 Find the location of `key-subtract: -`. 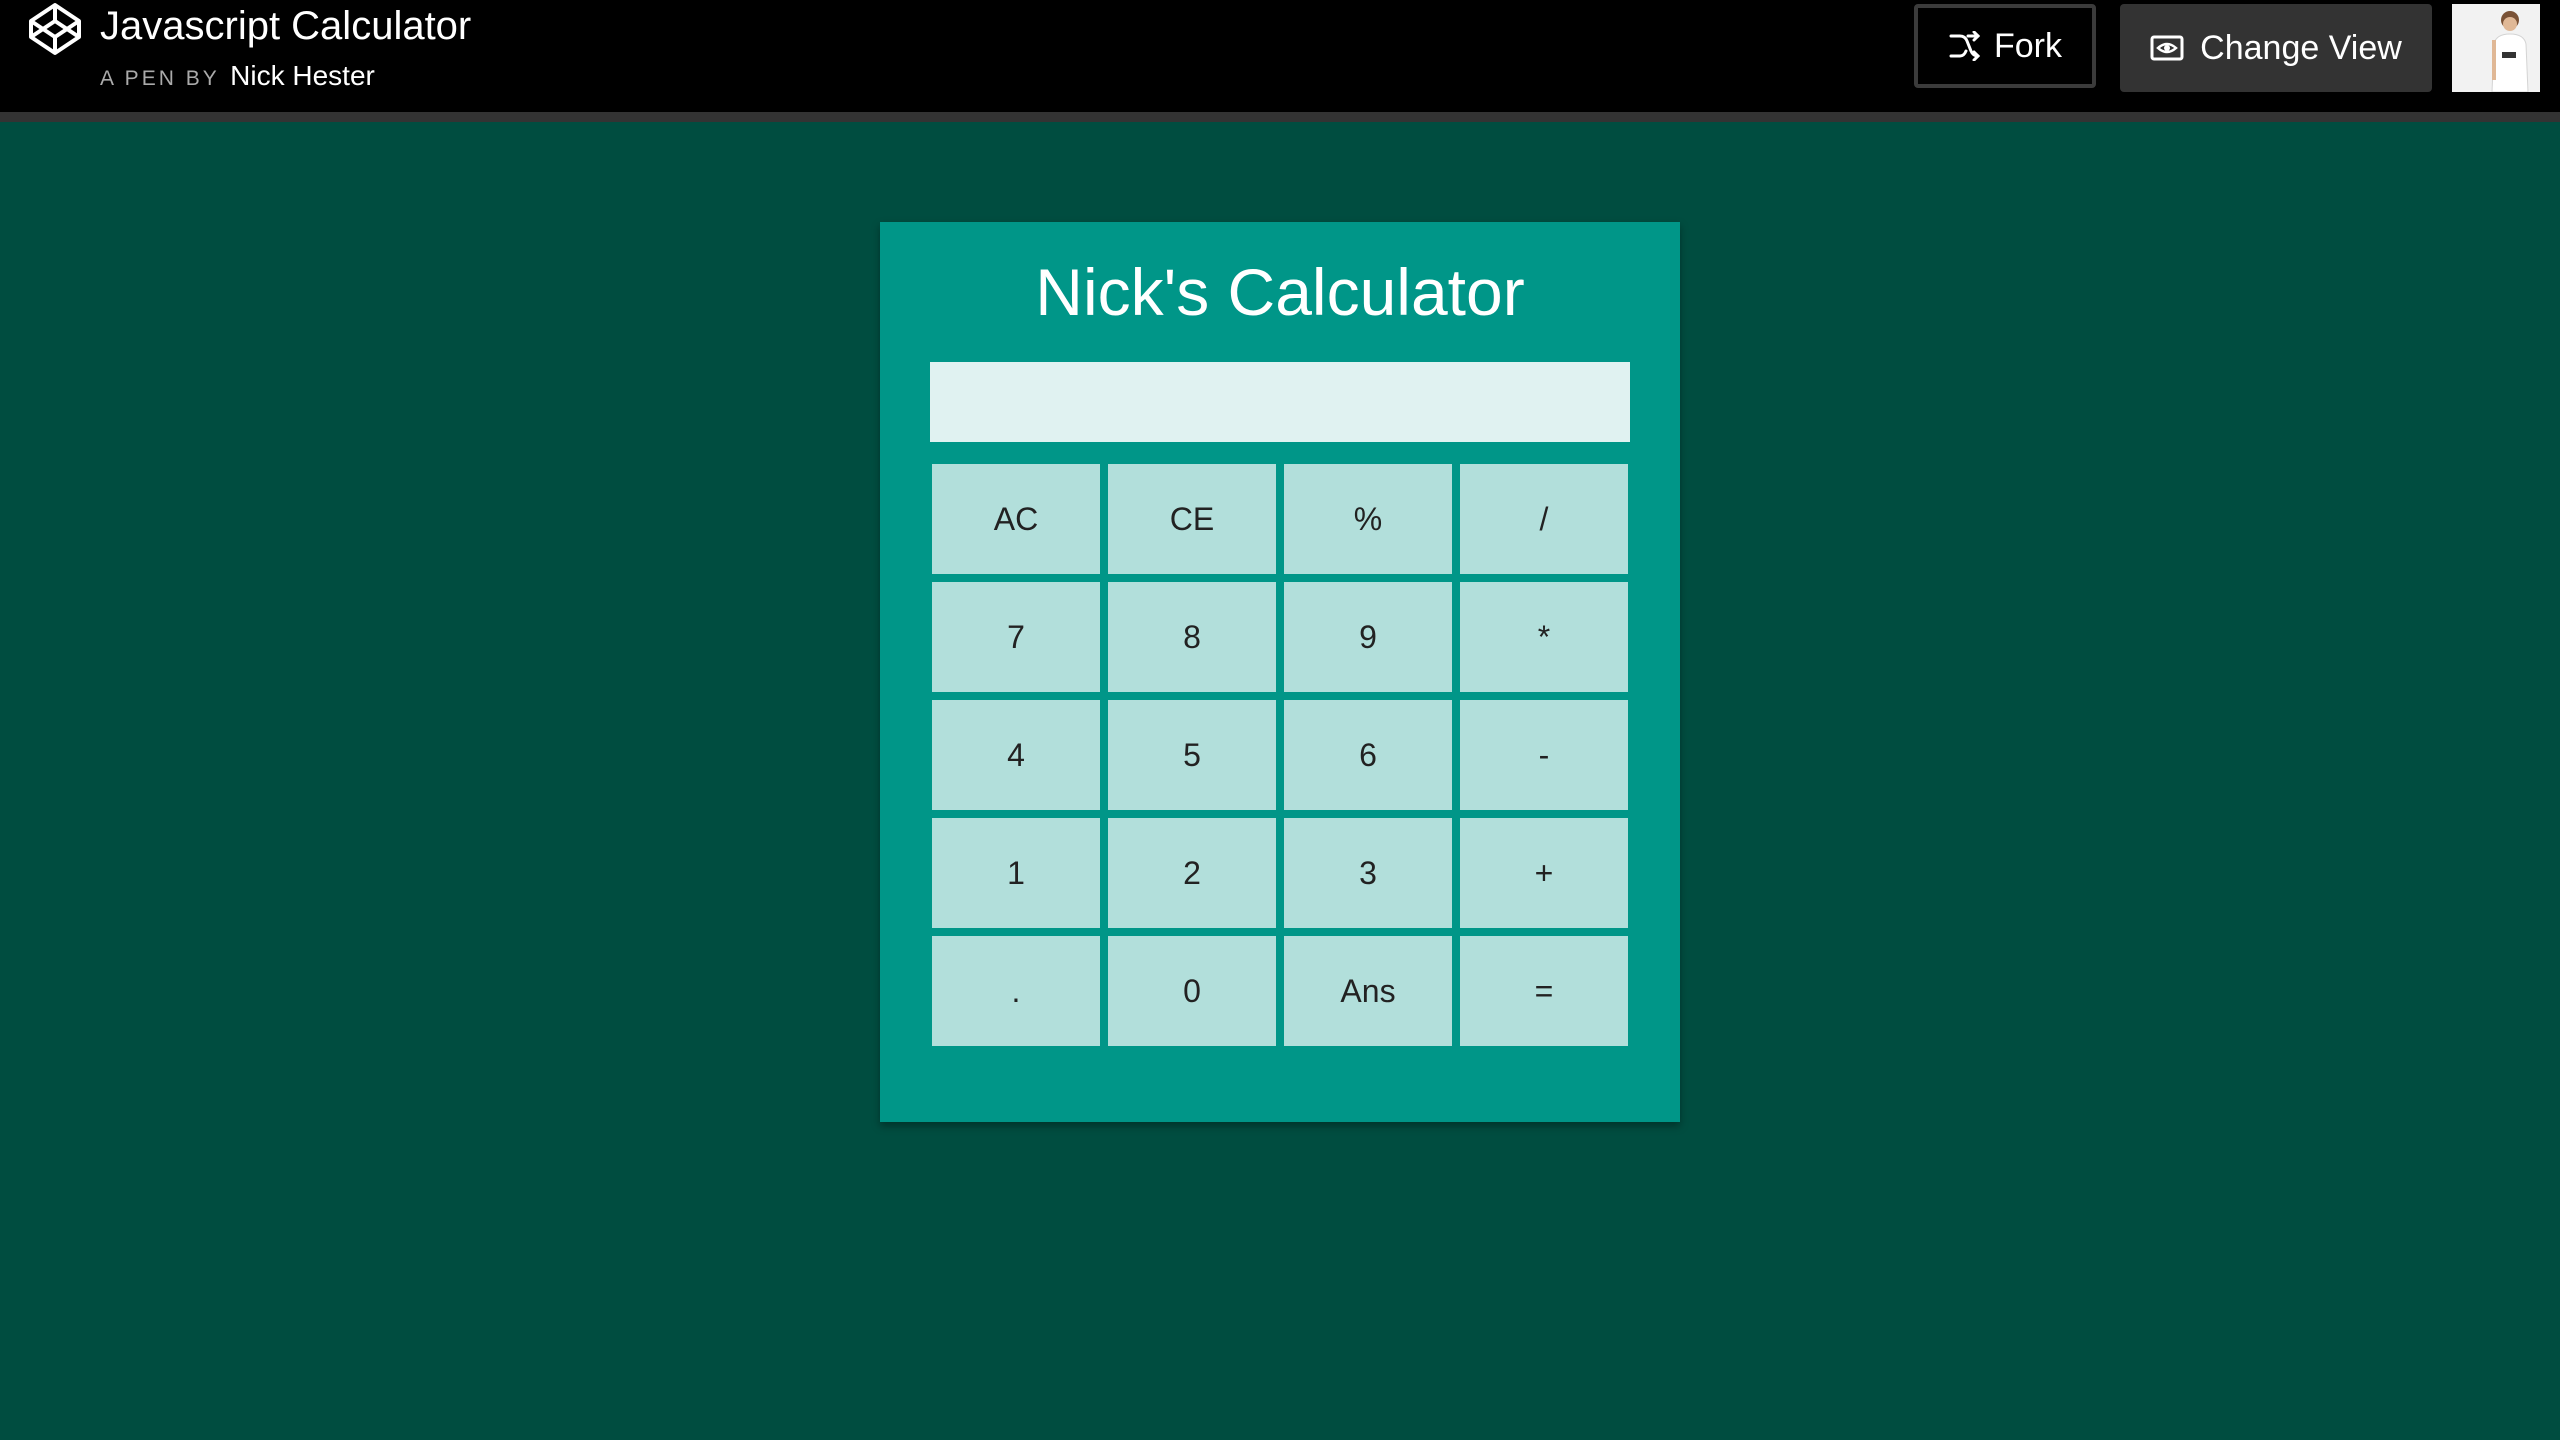

key-subtract: - is located at coordinates (1544, 755).